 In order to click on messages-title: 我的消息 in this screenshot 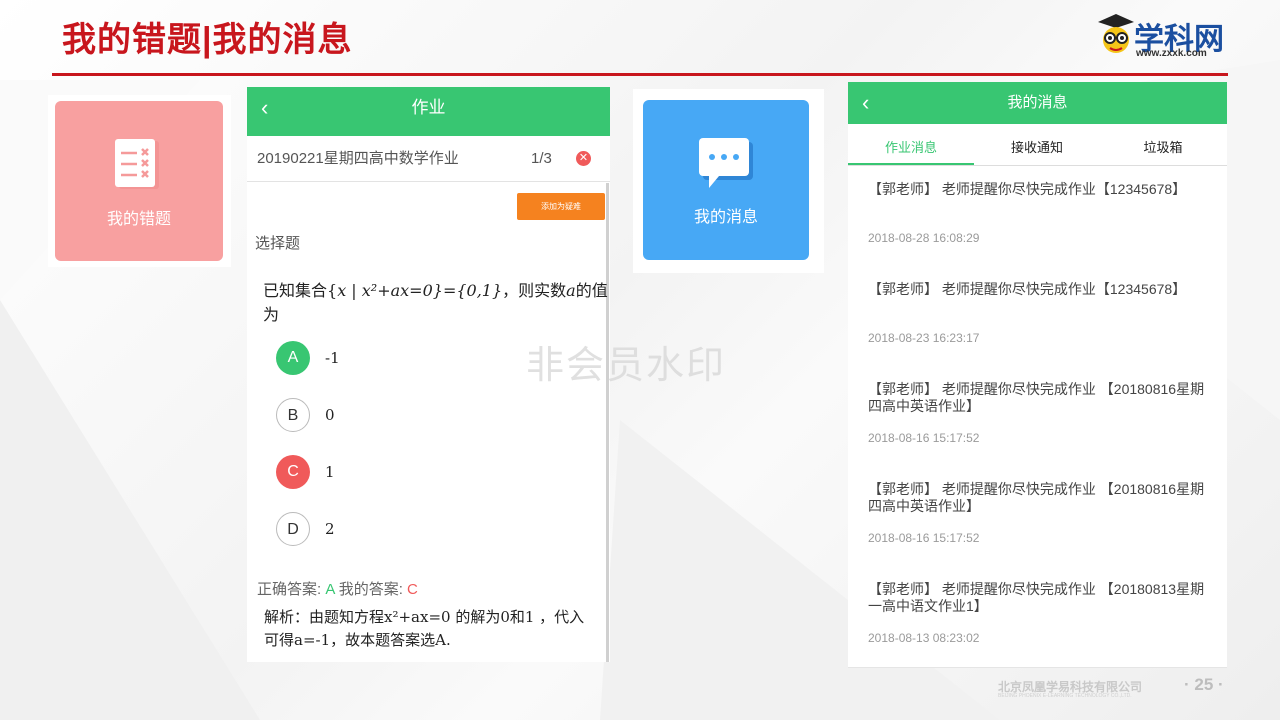, I will do `click(1037, 102)`.